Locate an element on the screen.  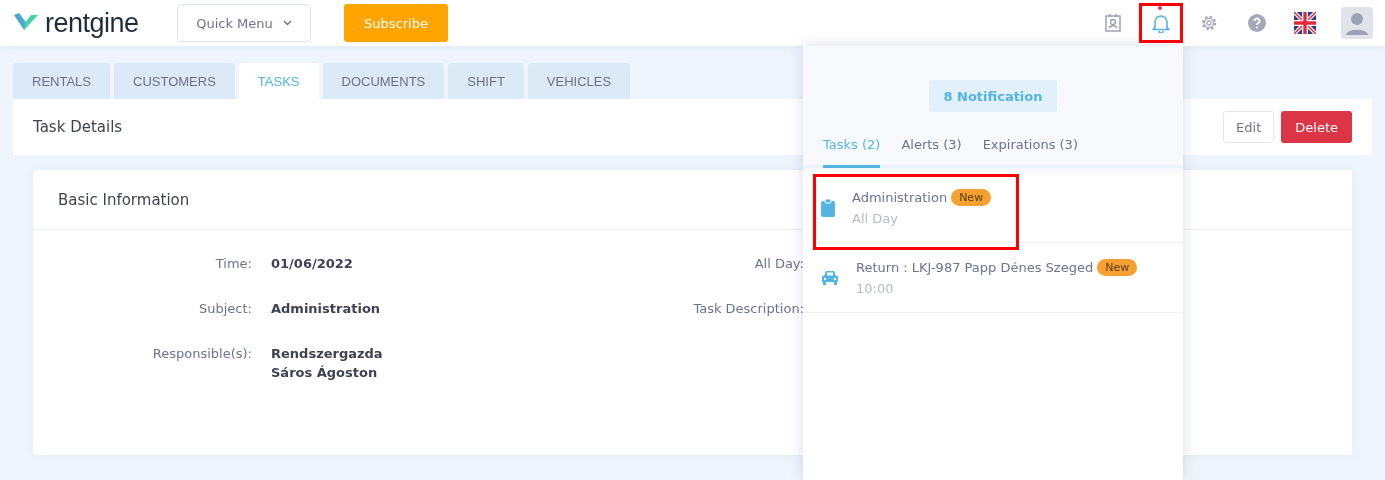
logo-wordmark: rentgine is located at coordinates (92, 23).